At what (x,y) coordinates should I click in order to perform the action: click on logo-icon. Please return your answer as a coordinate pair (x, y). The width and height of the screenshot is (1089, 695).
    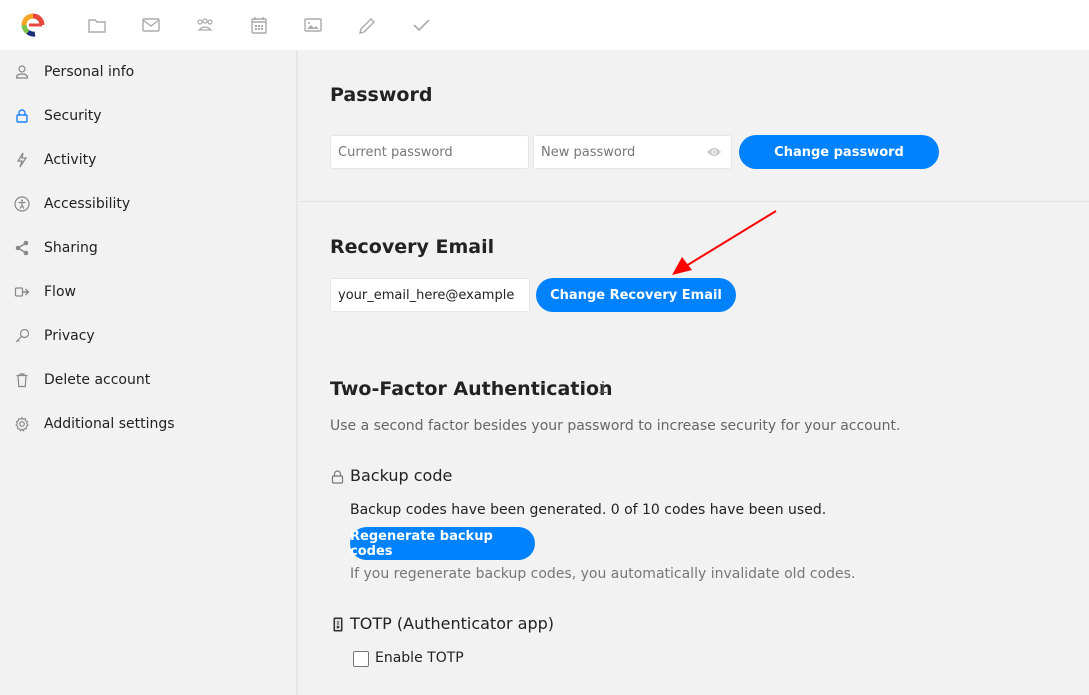
    Looking at the image, I should click on (33, 25).